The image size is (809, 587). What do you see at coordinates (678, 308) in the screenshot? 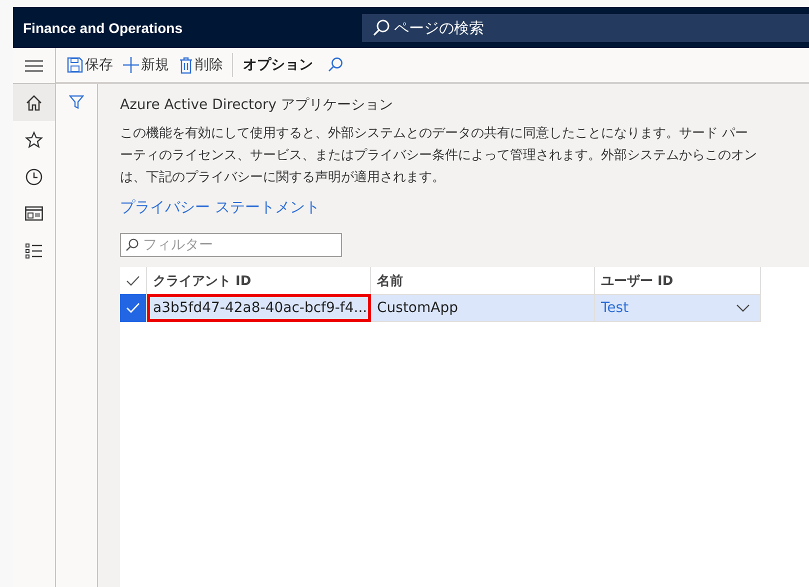
I see `user-id-dropdown: Test` at bounding box center [678, 308].